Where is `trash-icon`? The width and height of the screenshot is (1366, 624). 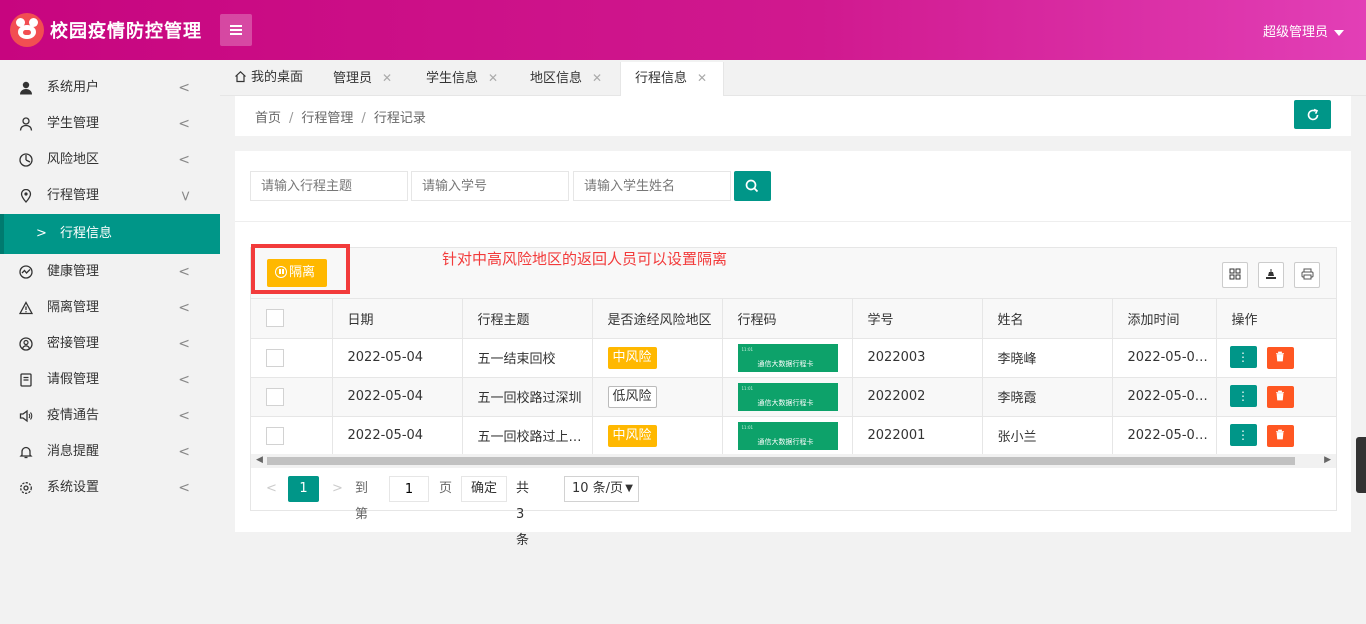
trash-icon is located at coordinates (1280, 395).